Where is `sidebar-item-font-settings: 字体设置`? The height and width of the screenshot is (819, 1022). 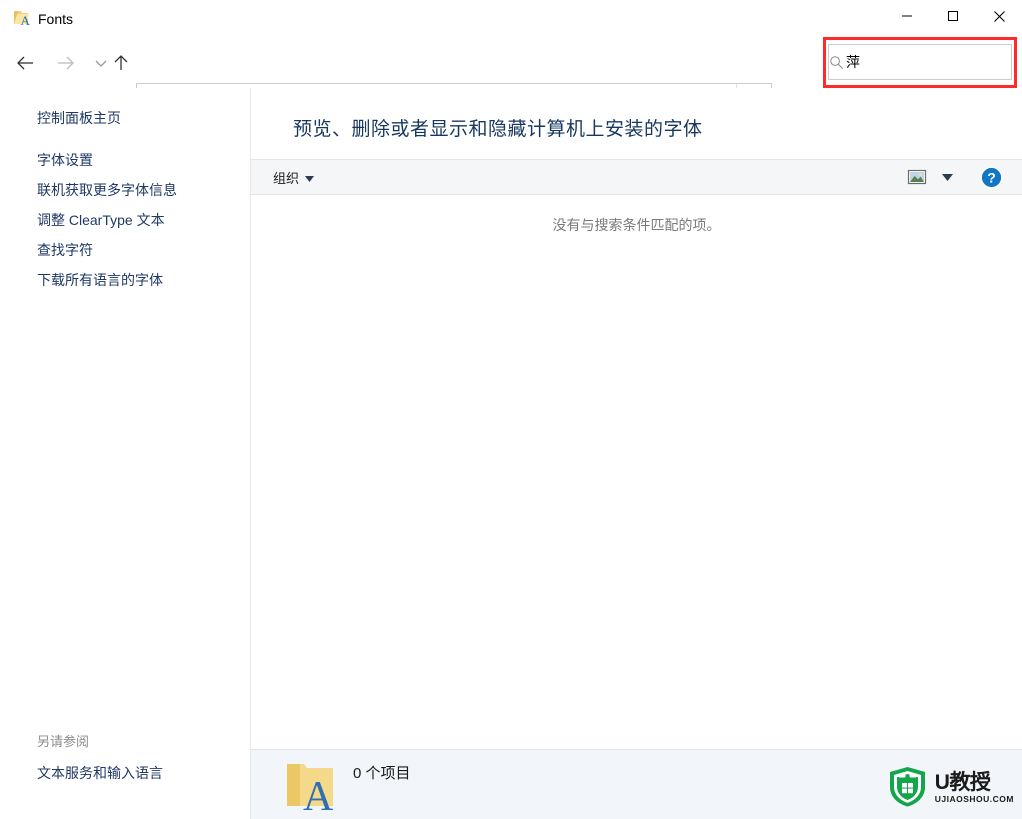
sidebar-item-font-settings: 字体设置 is located at coordinates (107, 160).